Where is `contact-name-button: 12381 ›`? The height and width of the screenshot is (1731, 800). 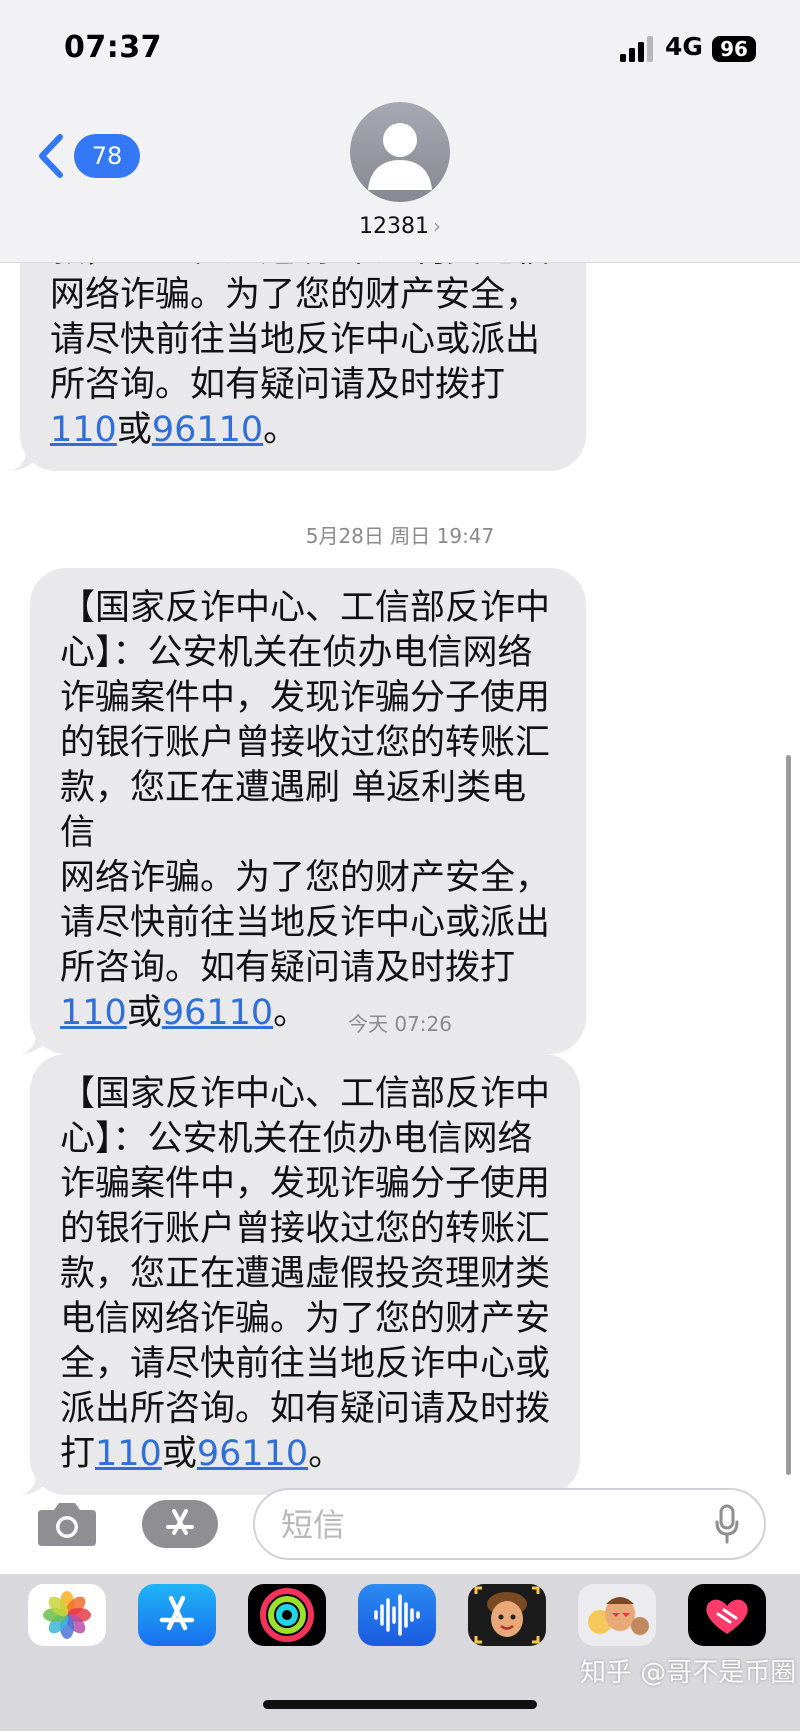
contact-name-button: 12381 › is located at coordinates (400, 226).